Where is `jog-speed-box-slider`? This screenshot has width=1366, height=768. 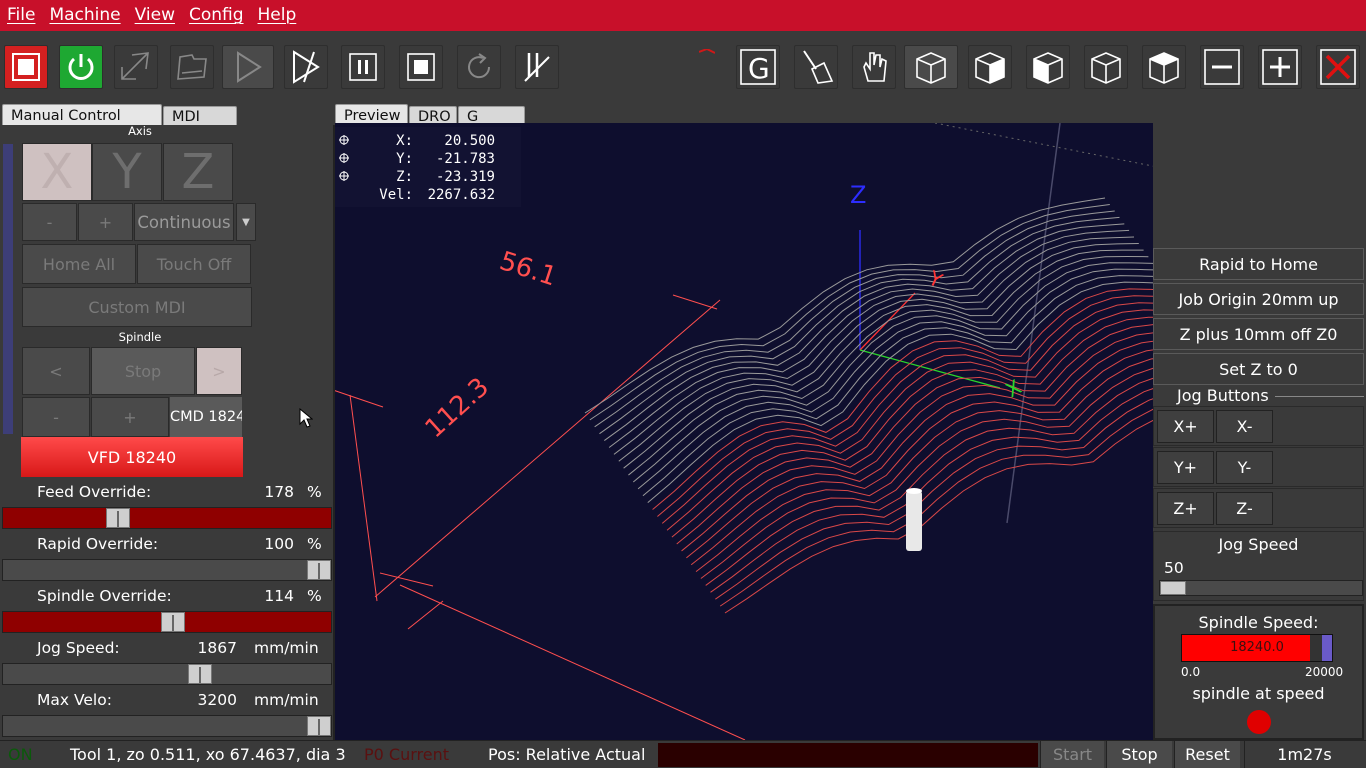 jog-speed-box-slider is located at coordinates (1261, 588).